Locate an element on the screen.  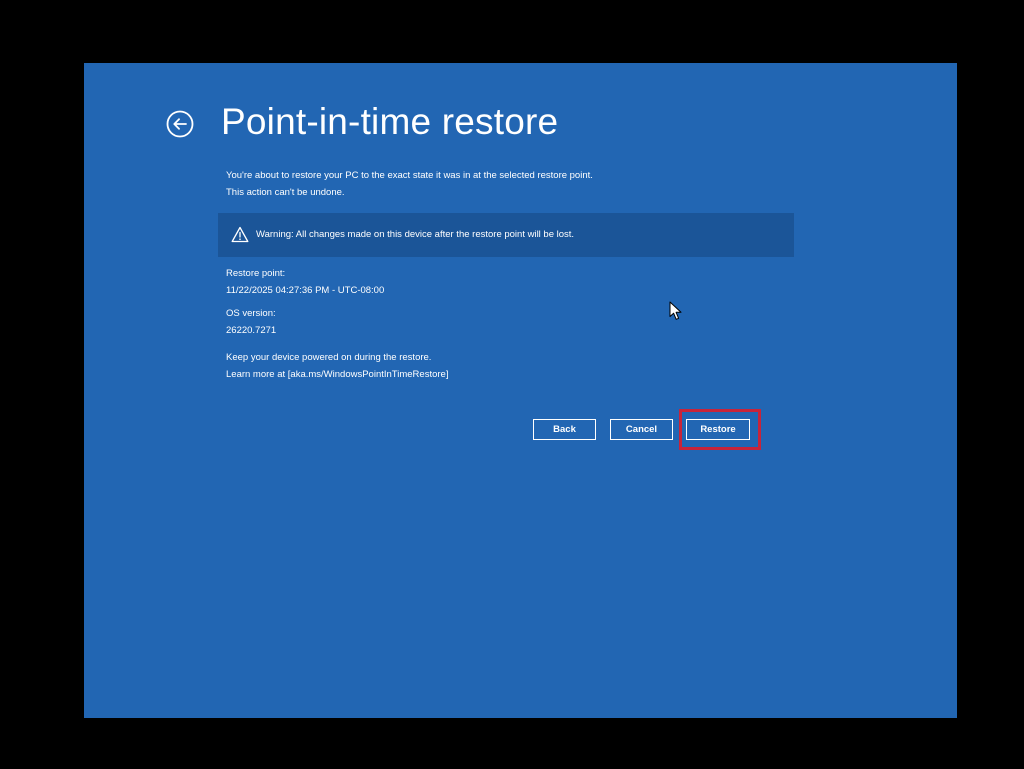
cancel-button: Cancel is located at coordinates (641, 429).